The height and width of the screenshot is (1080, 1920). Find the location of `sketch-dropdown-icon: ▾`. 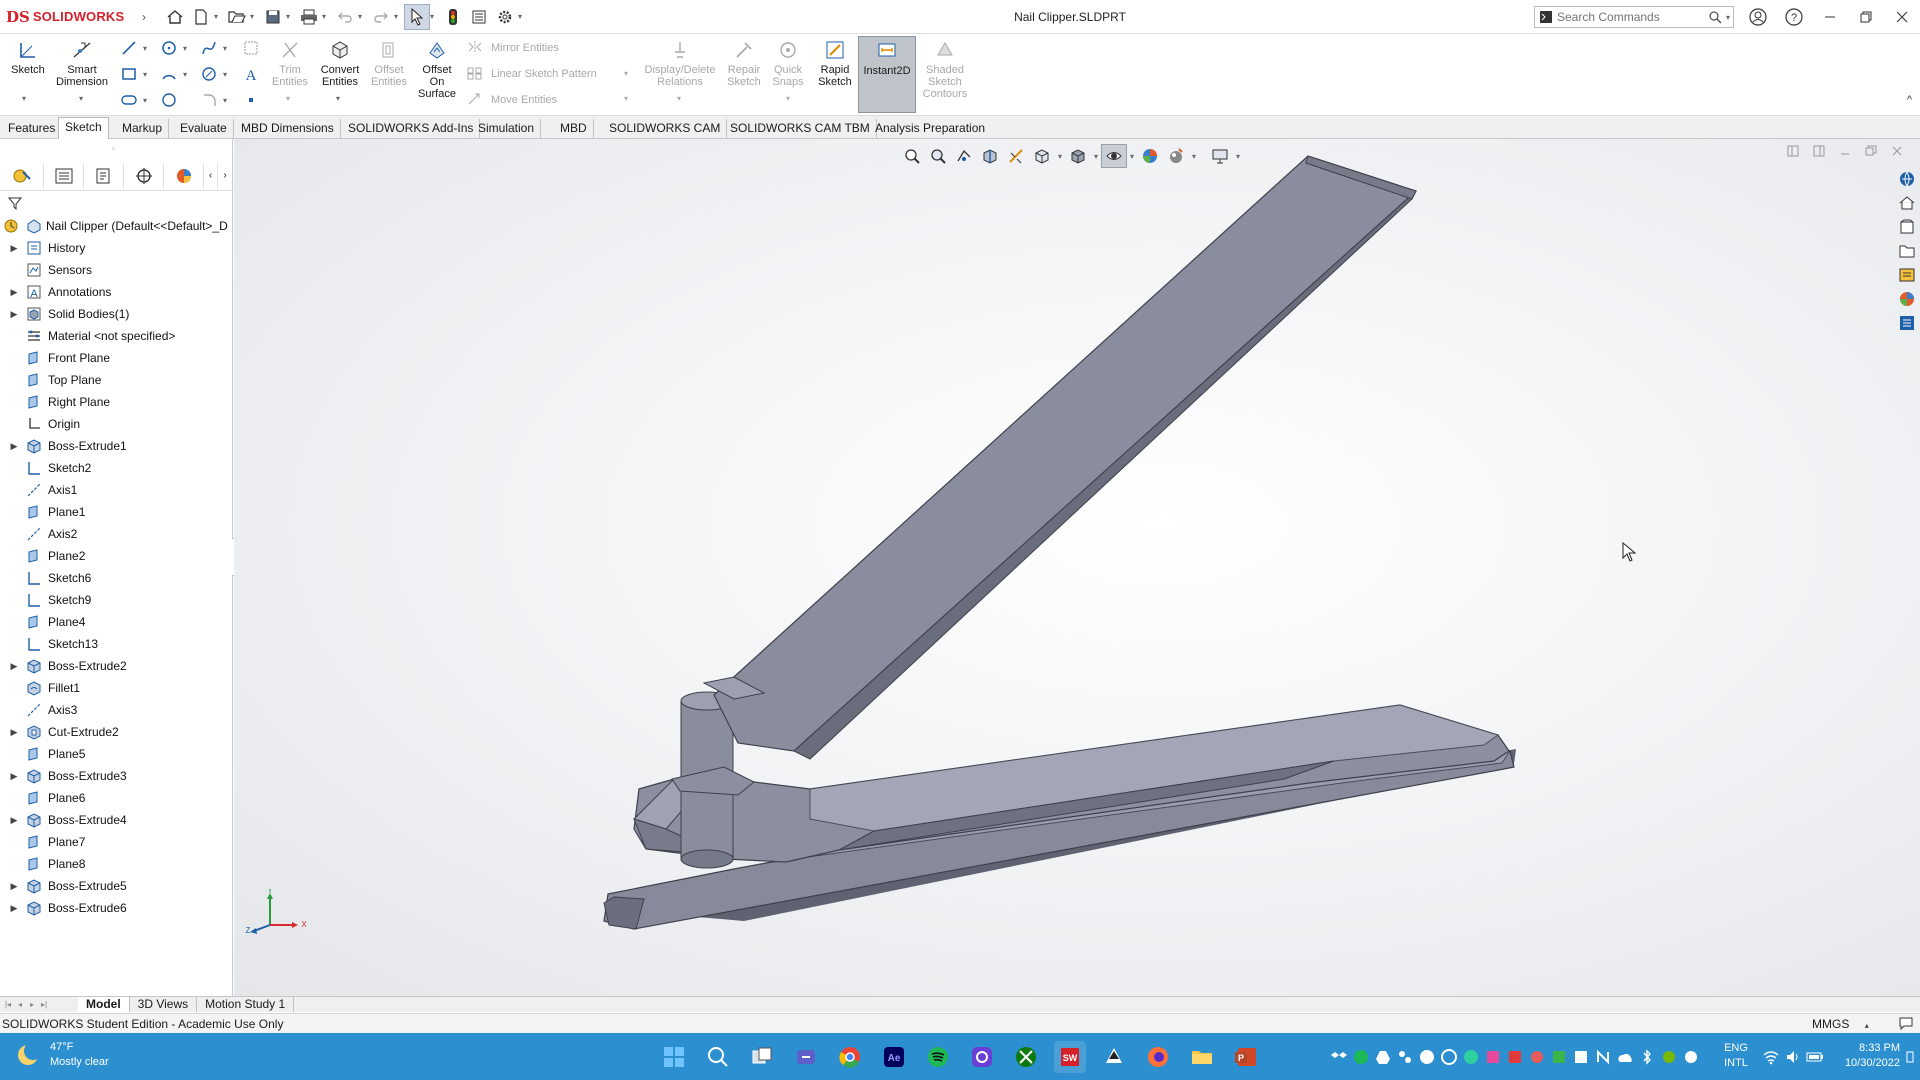

sketch-dropdown-icon: ▾ is located at coordinates (24, 98).